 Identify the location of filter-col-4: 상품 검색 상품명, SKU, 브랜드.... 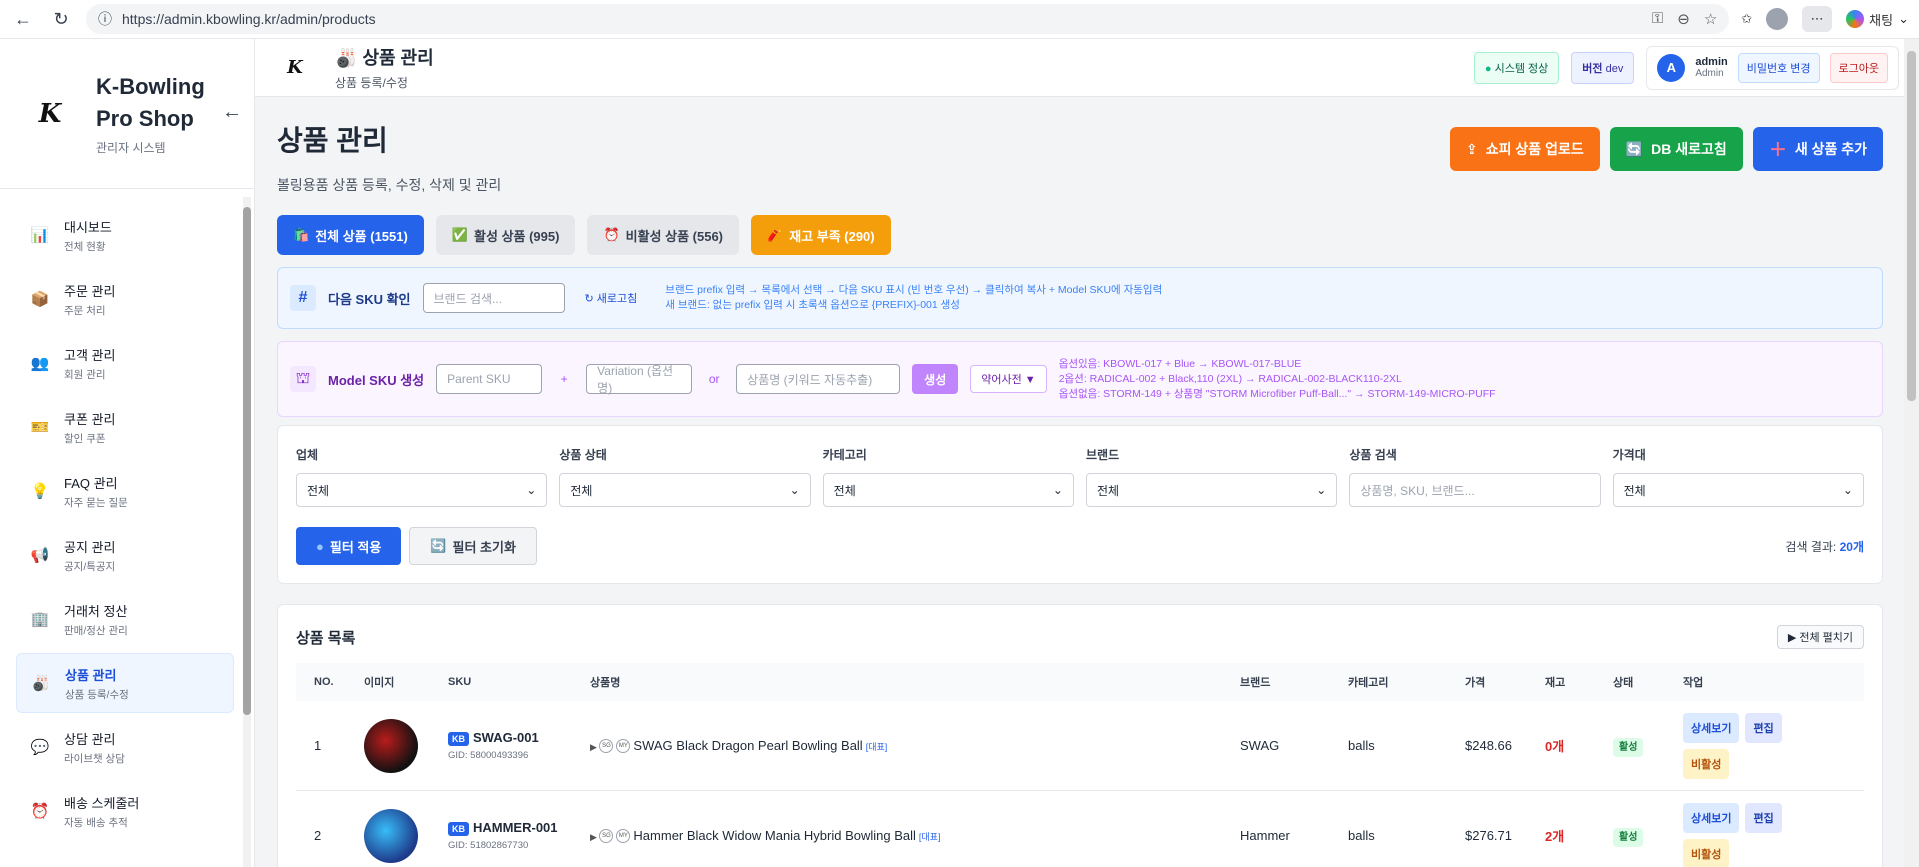
(1475, 476).